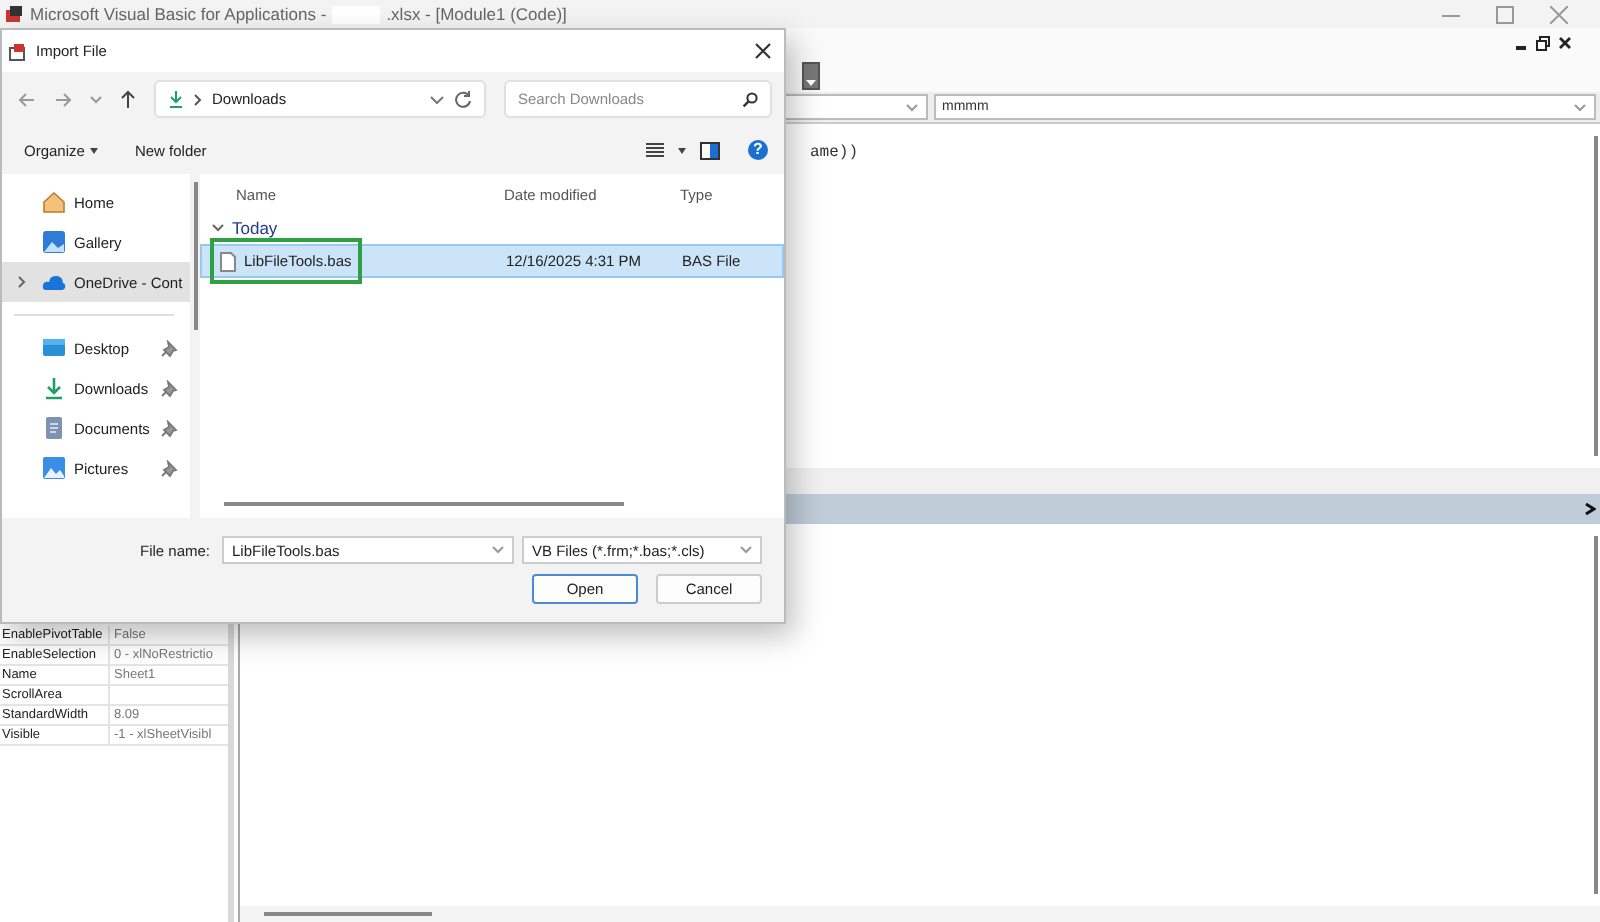 The width and height of the screenshot is (1600, 922). What do you see at coordinates (476, 14) in the screenshot?
I see `window-title: .xlsx - [Module1 (Code)]` at bounding box center [476, 14].